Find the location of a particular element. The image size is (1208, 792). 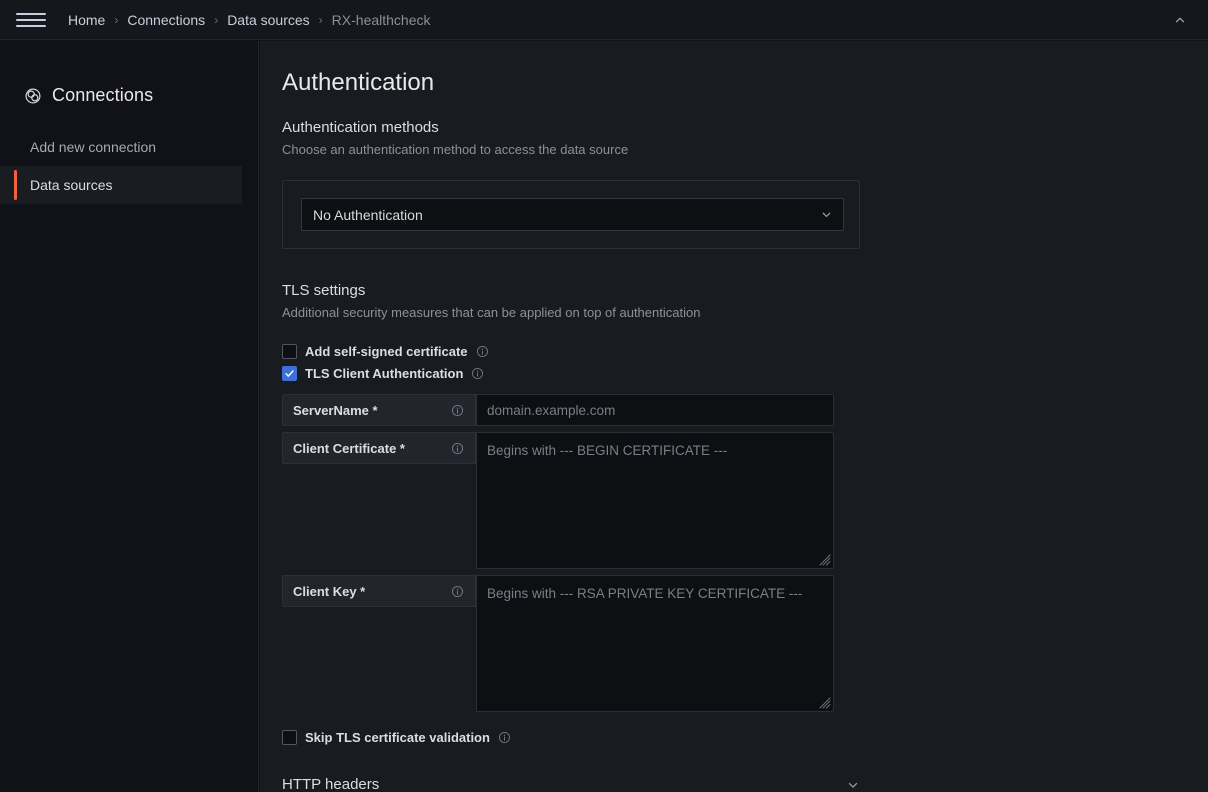

sidebar-item-add-new-connection: Add new connection is located at coordinates (129, 147).